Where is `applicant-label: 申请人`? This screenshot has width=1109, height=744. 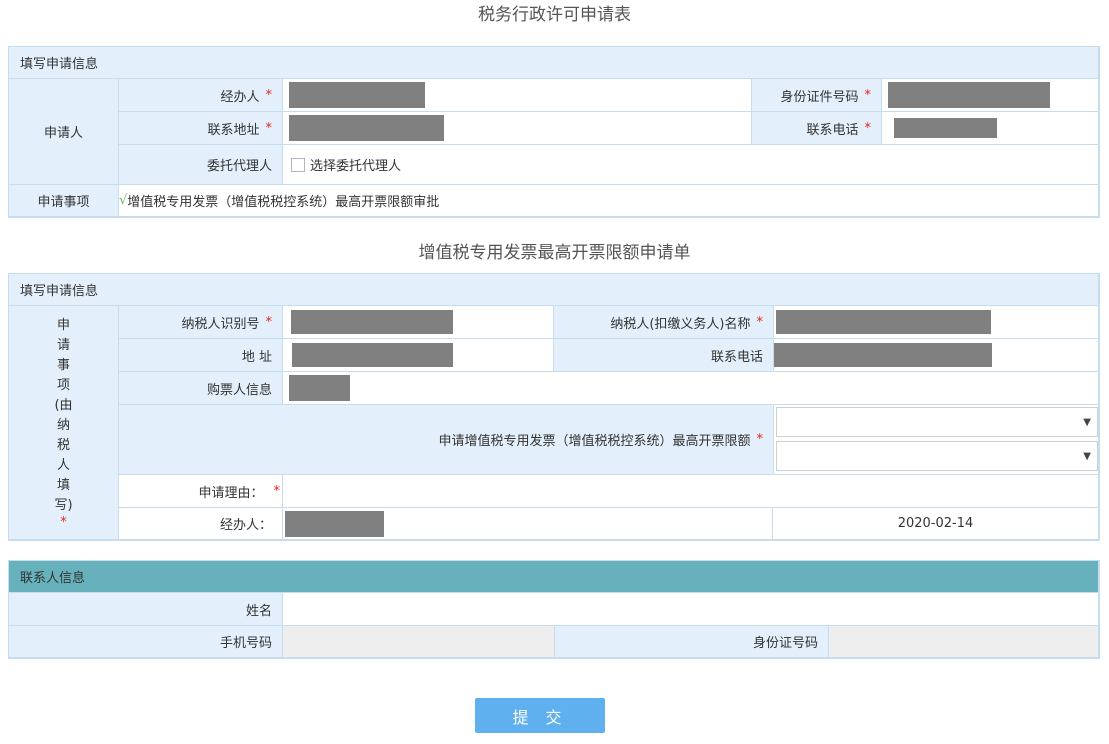 applicant-label: 申请人 is located at coordinates (64, 132).